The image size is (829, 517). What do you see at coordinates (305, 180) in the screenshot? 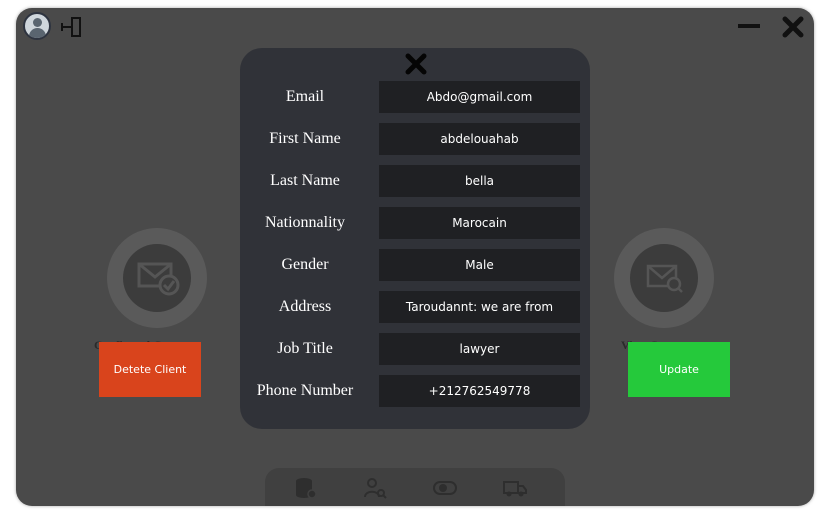
I see `last-name-label: Last Name` at bounding box center [305, 180].